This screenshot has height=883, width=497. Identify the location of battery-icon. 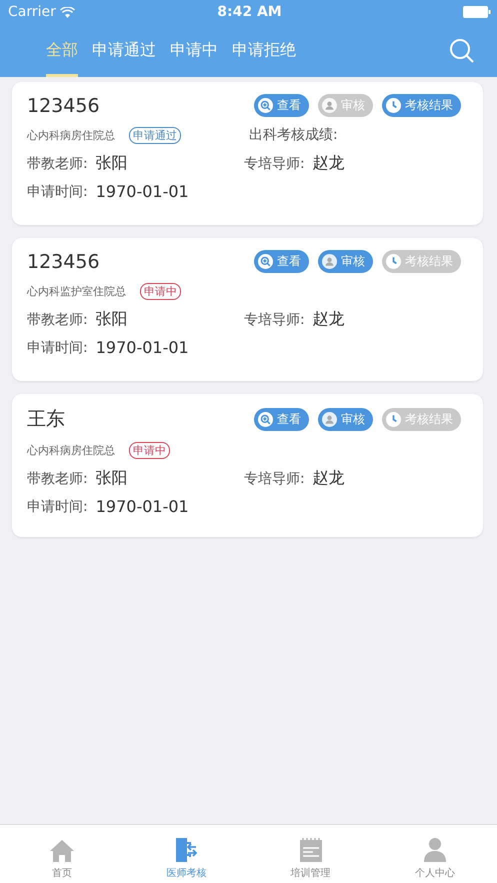
(477, 12).